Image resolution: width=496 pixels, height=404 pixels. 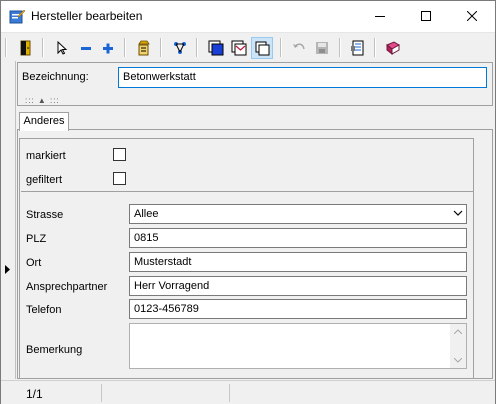 I want to click on ansprechpartner-field: Herr Vorragend, so click(x=298, y=286).